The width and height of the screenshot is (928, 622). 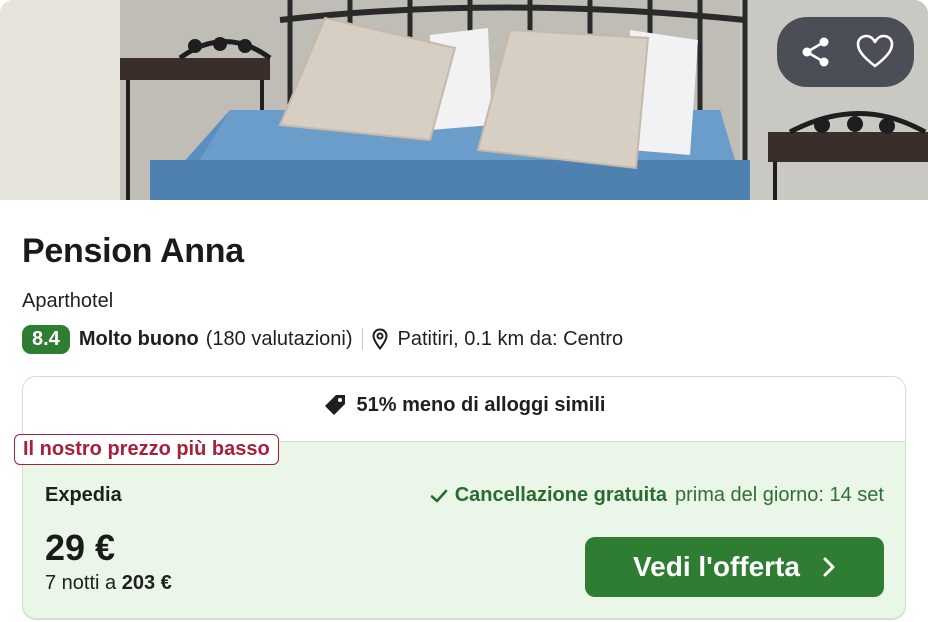 I want to click on view-offer-button: Vedi l'offerta, so click(x=734, y=567).